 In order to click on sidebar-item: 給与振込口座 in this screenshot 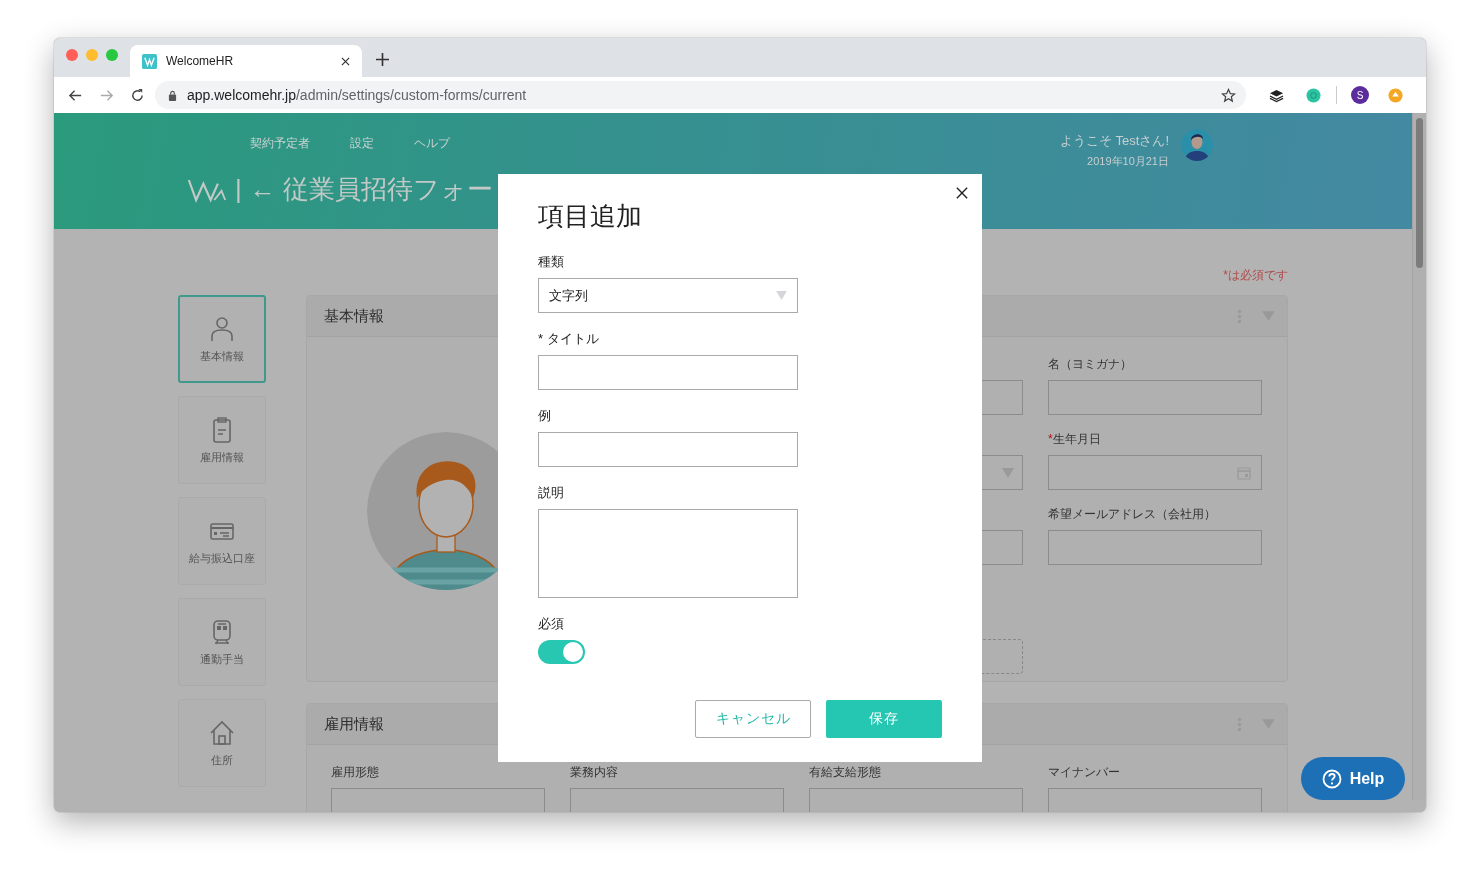, I will do `click(222, 541)`.